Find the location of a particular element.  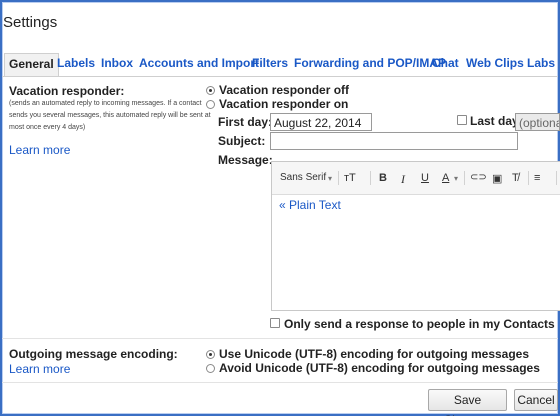

last-day-checkbox is located at coordinates (462, 120).